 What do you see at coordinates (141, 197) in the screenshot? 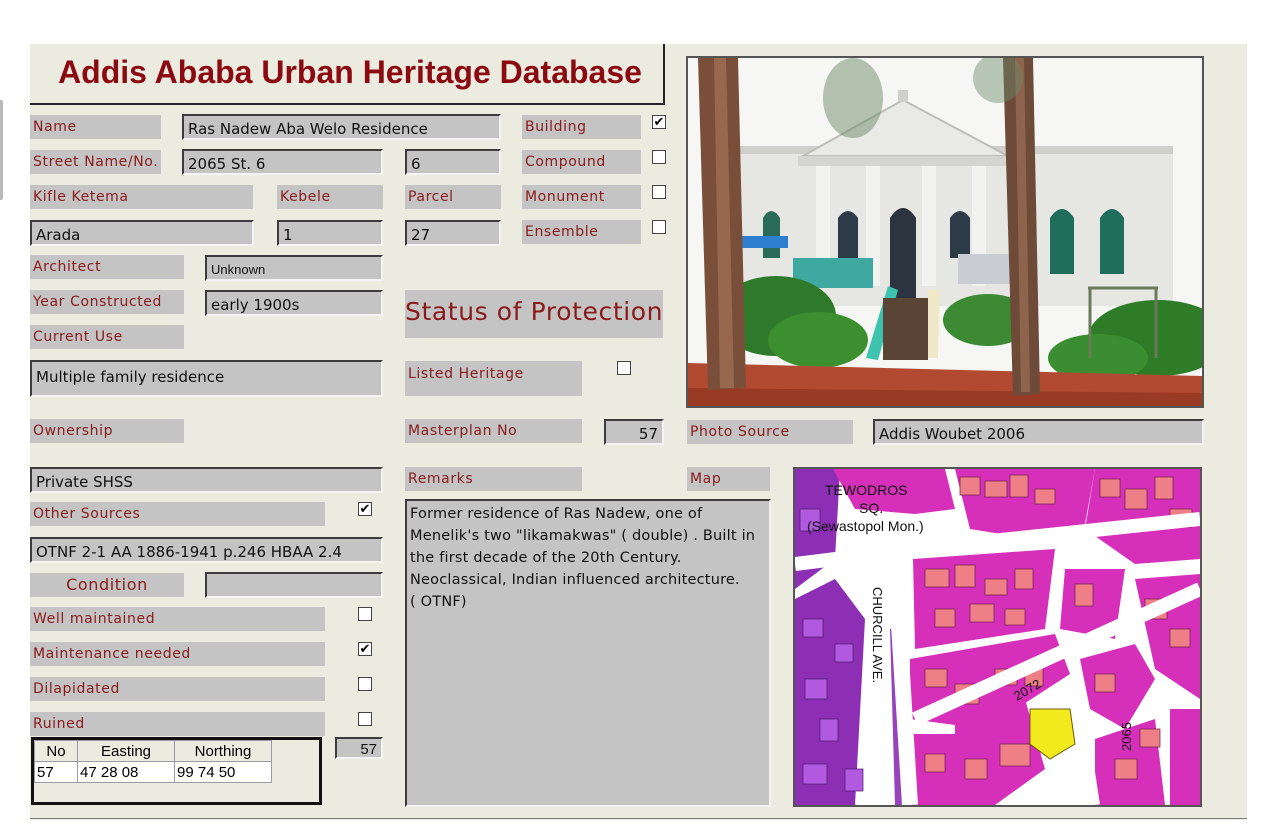
I see `kifle-ketema-label: Kifle Ketema` at bounding box center [141, 197].